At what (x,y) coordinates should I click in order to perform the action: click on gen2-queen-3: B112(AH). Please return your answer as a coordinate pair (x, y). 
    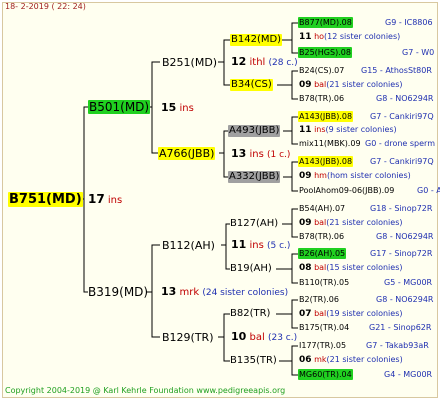
    Looking at the image, I should click on (188, 245).